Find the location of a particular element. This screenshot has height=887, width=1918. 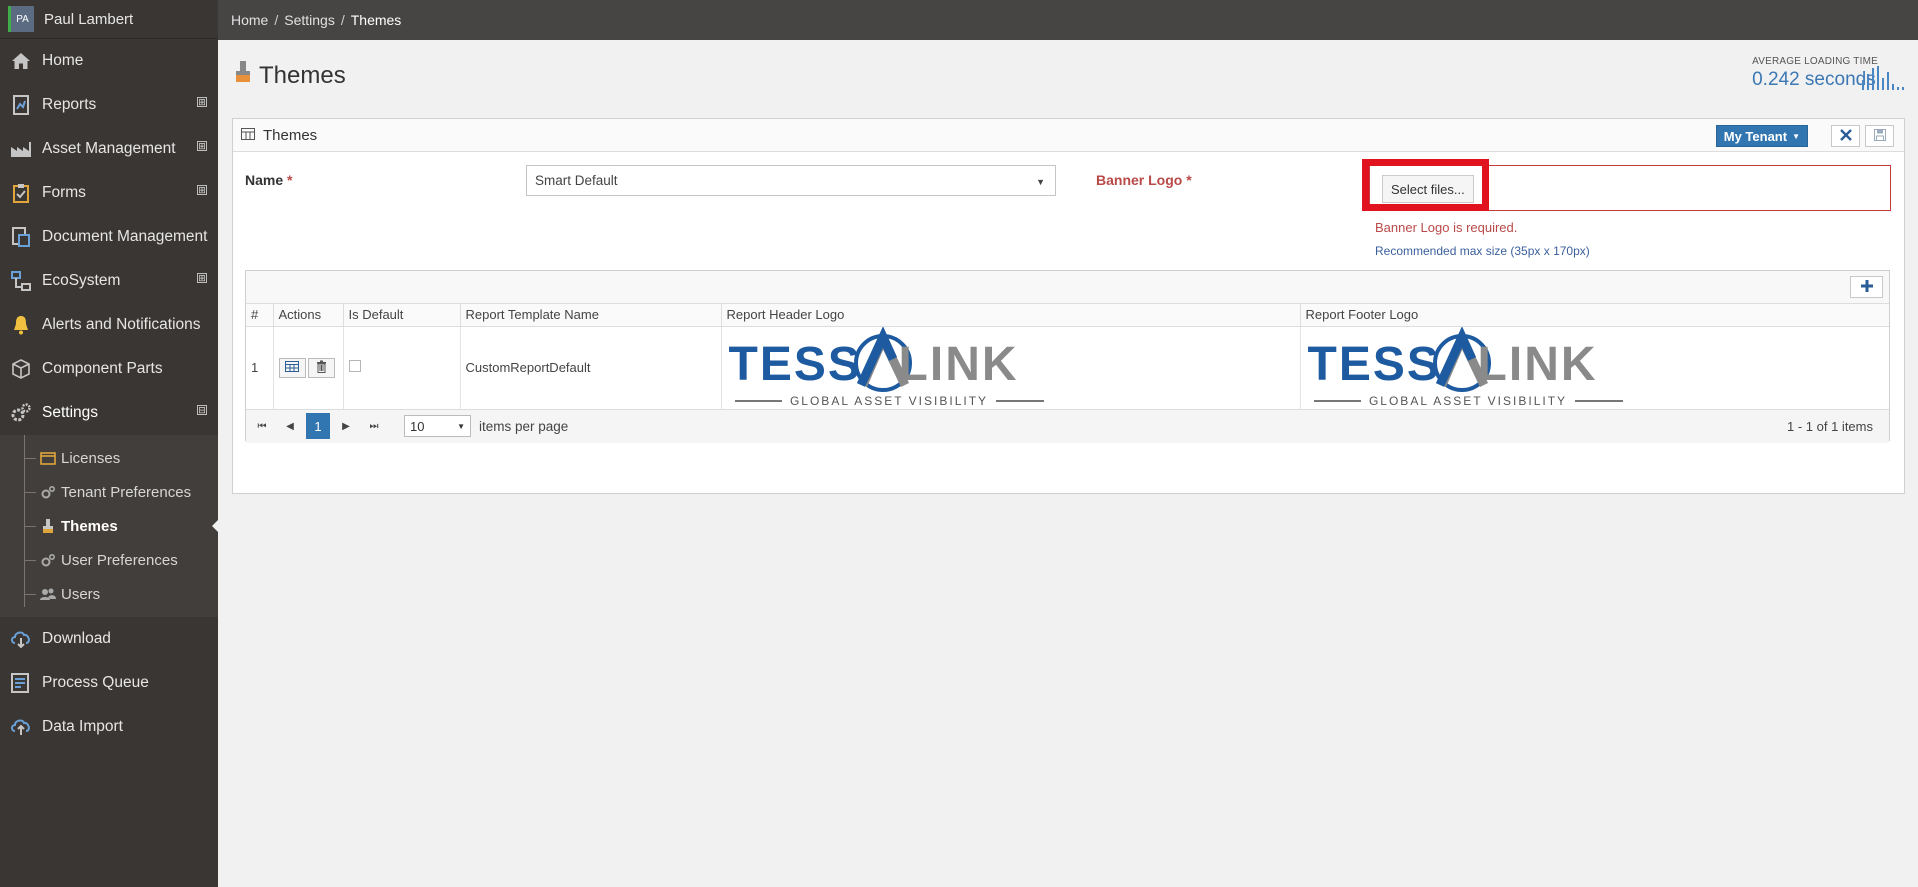

col-actions: Actions is located at coordinates (308, 315).